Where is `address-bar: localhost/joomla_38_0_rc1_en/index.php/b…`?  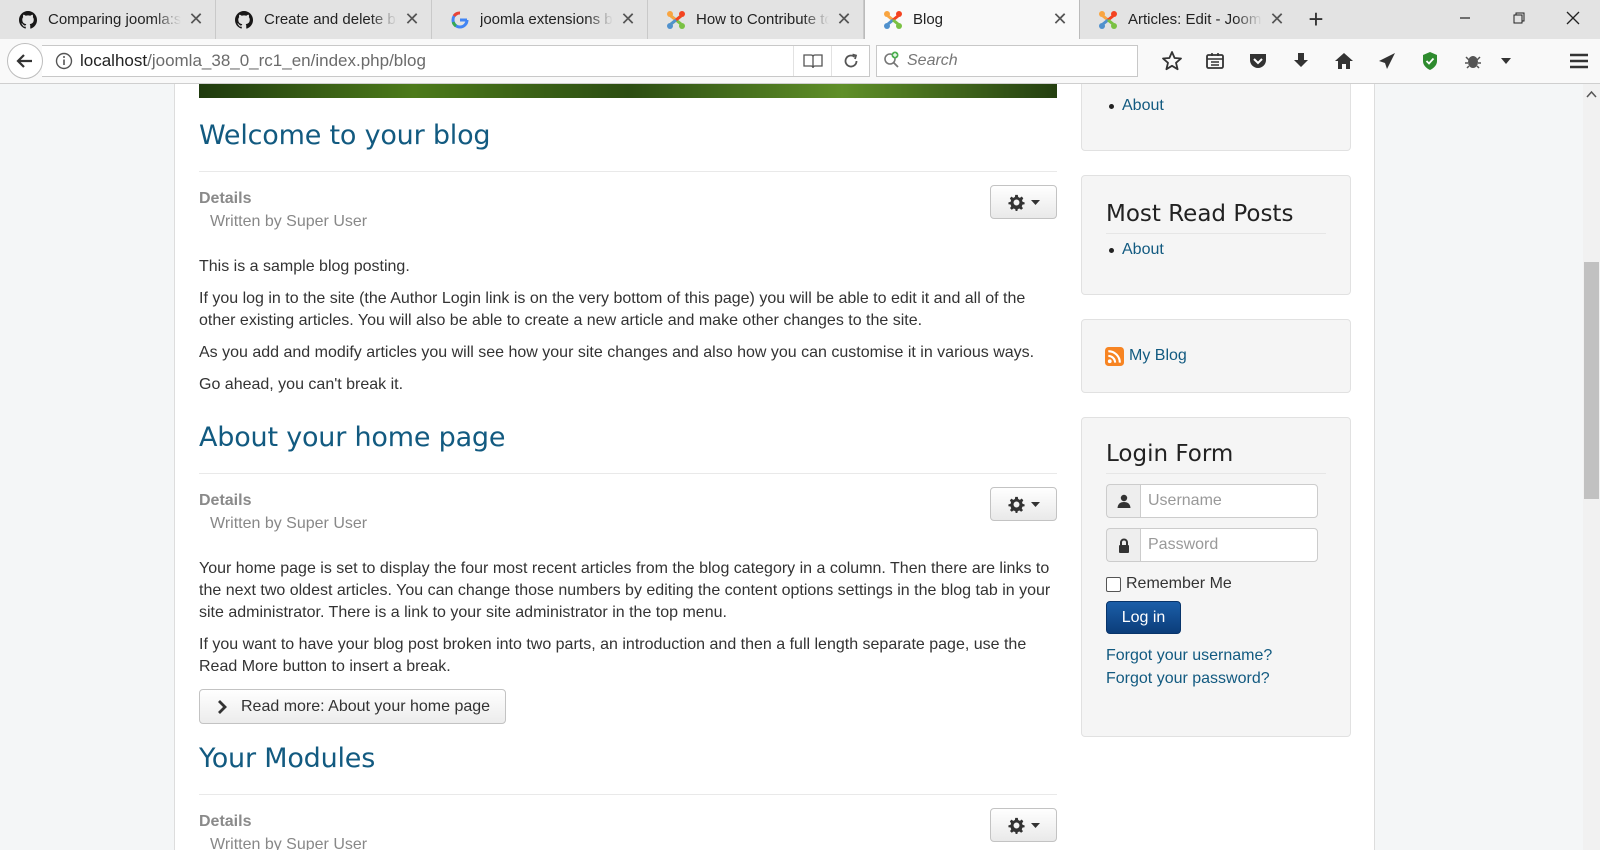 address-bar: localhost/joomla_38_0_rc1_en/index.php/b… is located at coordinates (456, 61).